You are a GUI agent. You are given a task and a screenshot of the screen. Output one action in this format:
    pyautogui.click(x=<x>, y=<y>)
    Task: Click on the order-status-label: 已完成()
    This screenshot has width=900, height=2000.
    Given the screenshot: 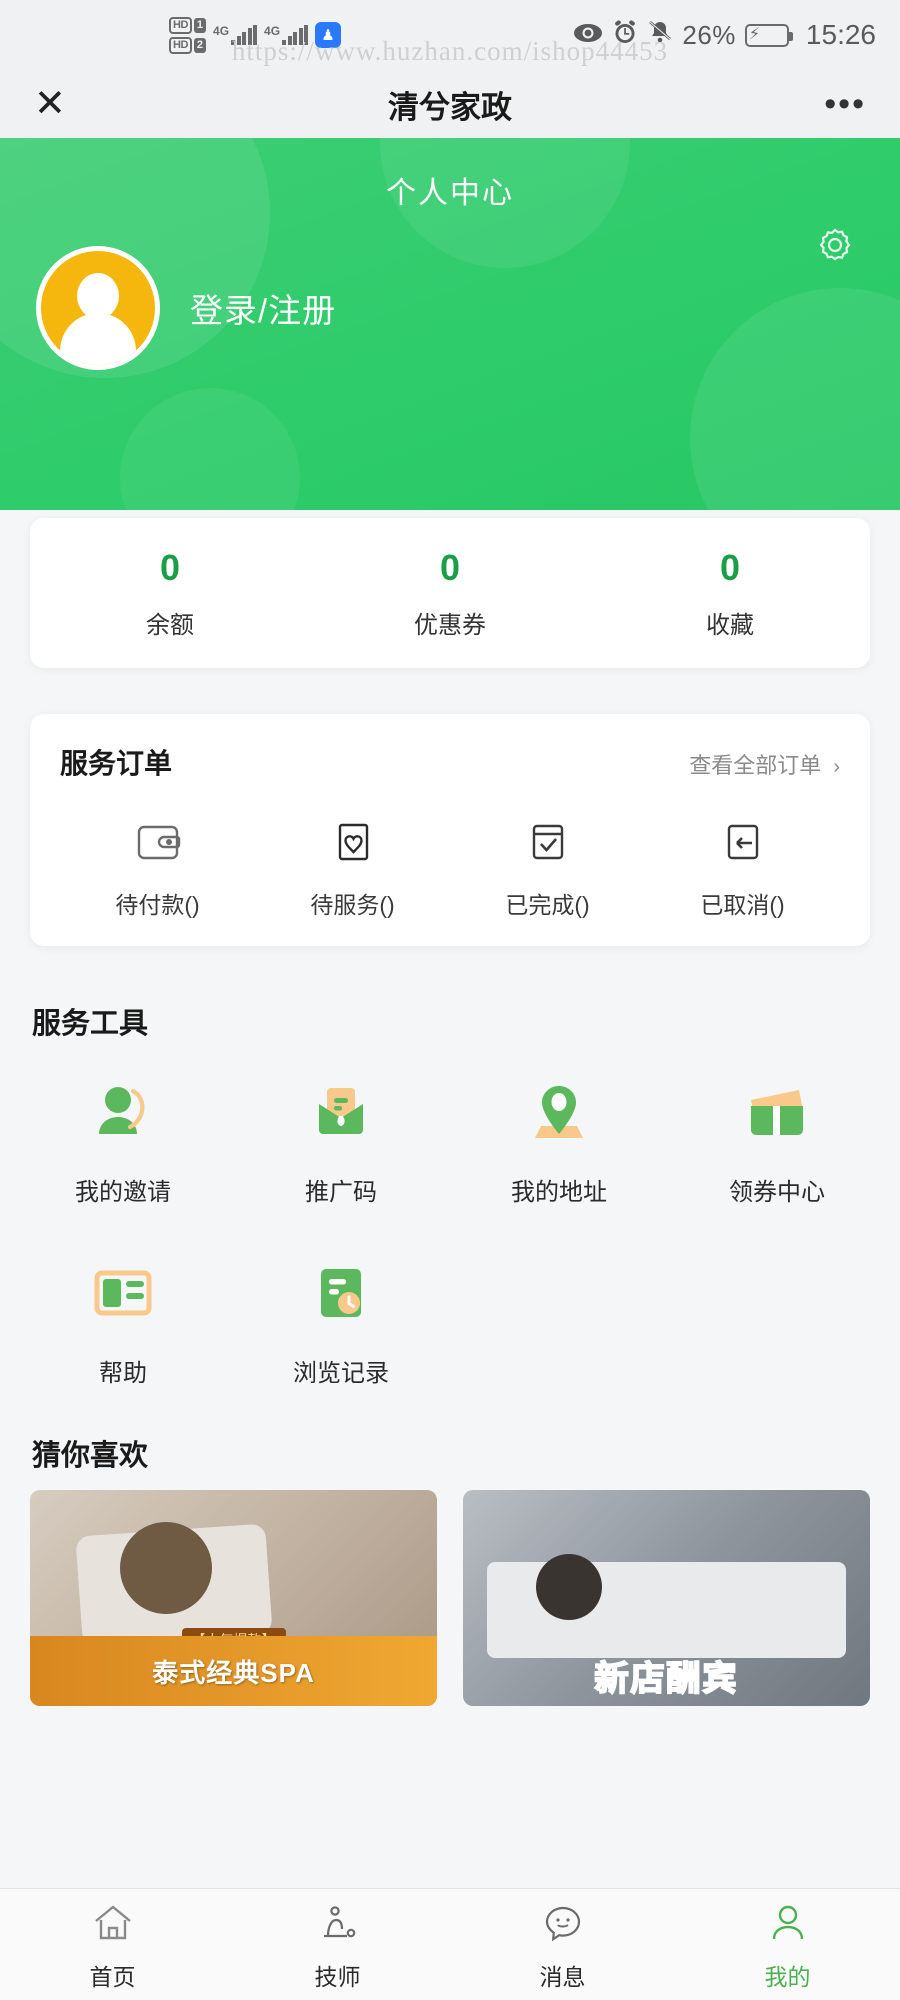 What is the action you would take?
    pyautogui.click(x=547, y=905)
    